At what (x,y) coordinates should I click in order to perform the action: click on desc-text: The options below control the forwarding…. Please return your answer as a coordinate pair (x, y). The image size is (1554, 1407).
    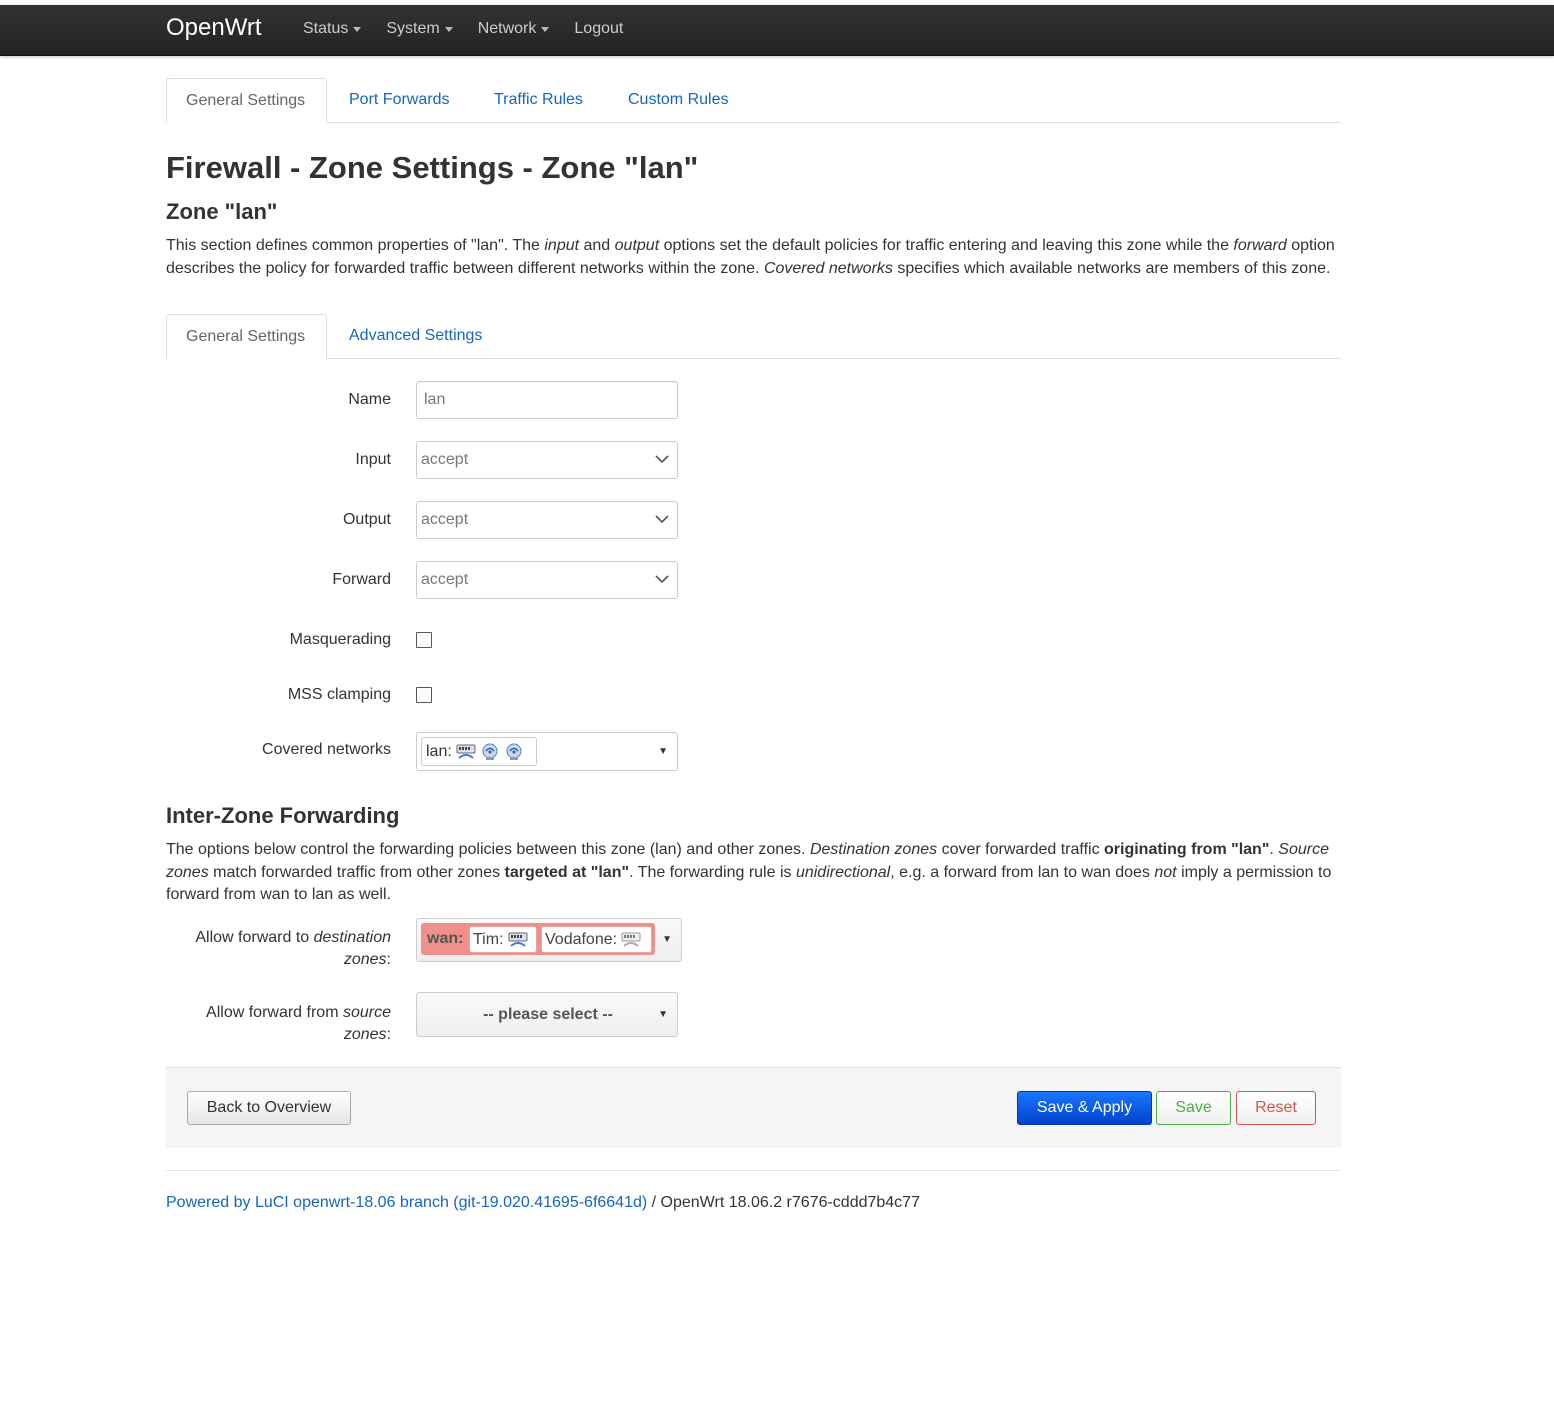
    Looking at the image, I should click on (488, 849).